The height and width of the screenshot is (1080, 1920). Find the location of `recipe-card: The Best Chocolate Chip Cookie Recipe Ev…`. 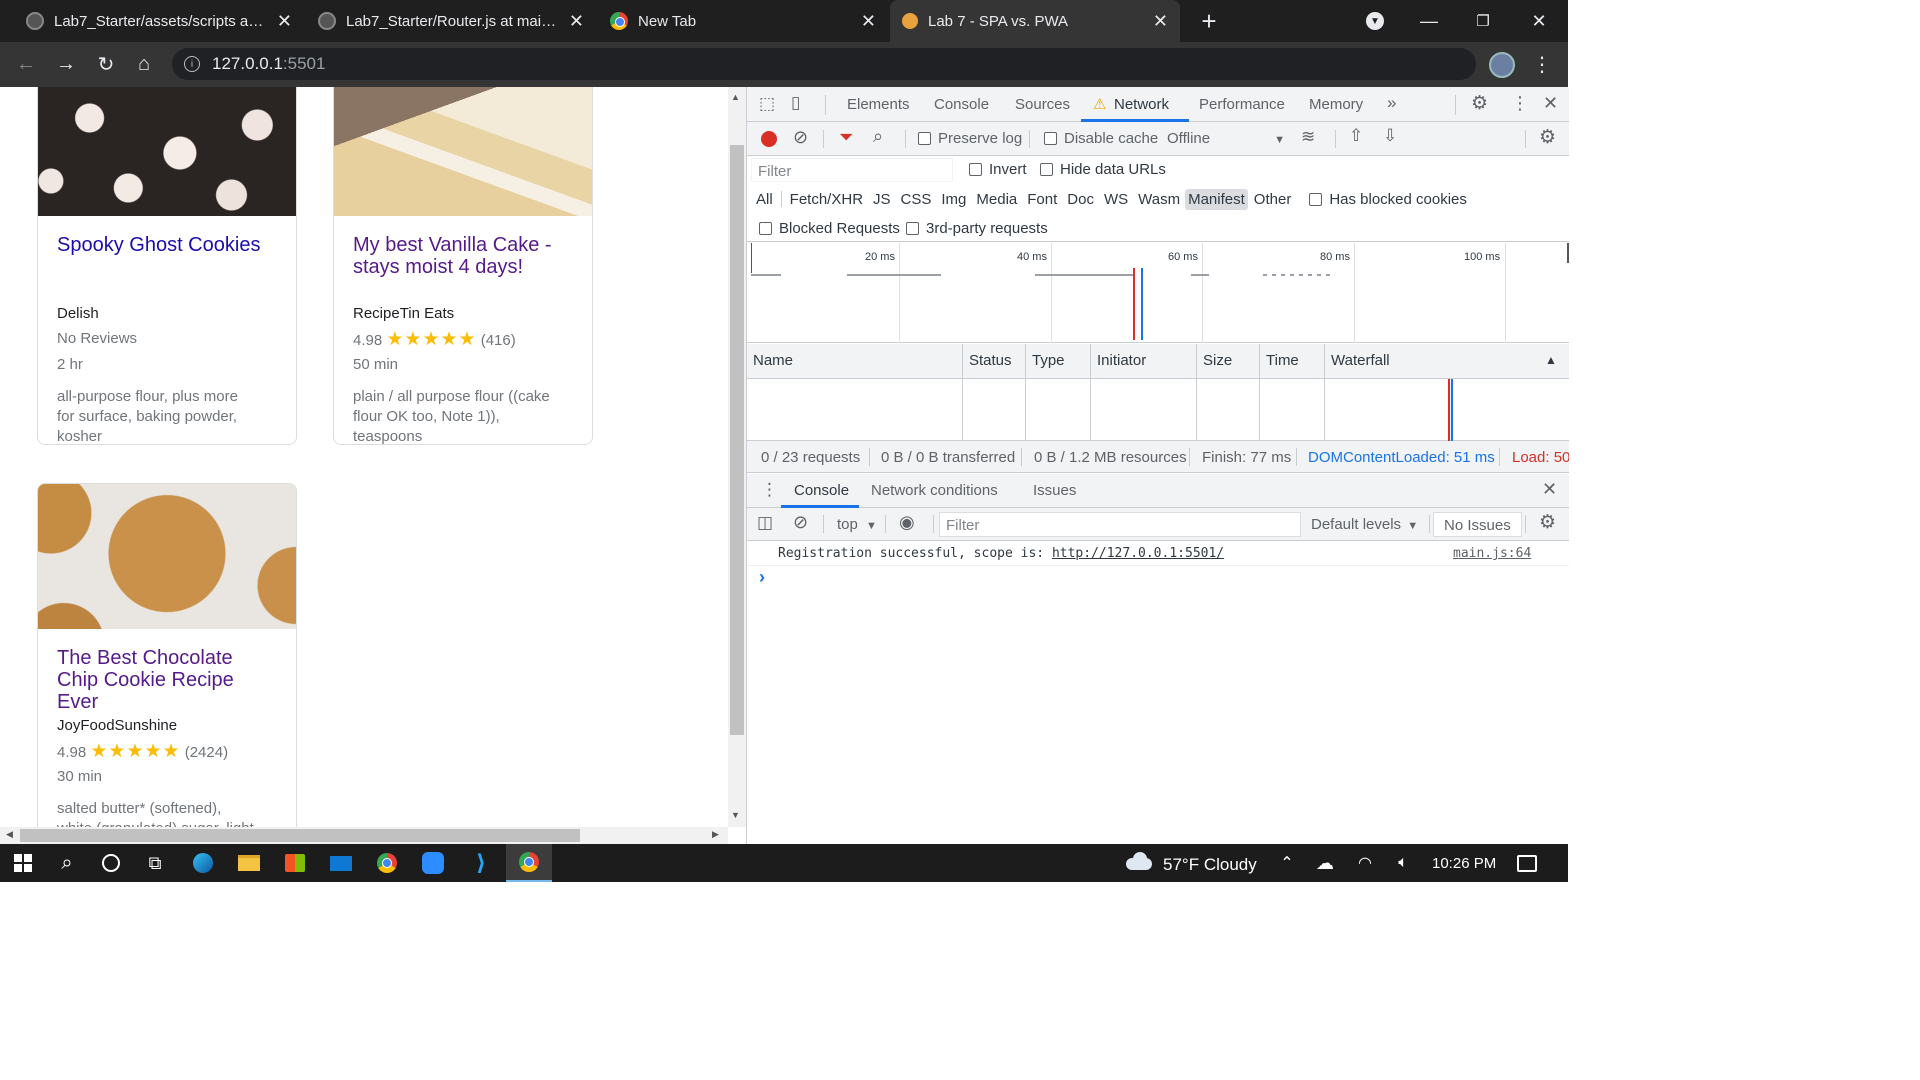

recipe-card: The Best Chocolate Chip Cookie Recipe Ev… is located at coordinates (167, 663).